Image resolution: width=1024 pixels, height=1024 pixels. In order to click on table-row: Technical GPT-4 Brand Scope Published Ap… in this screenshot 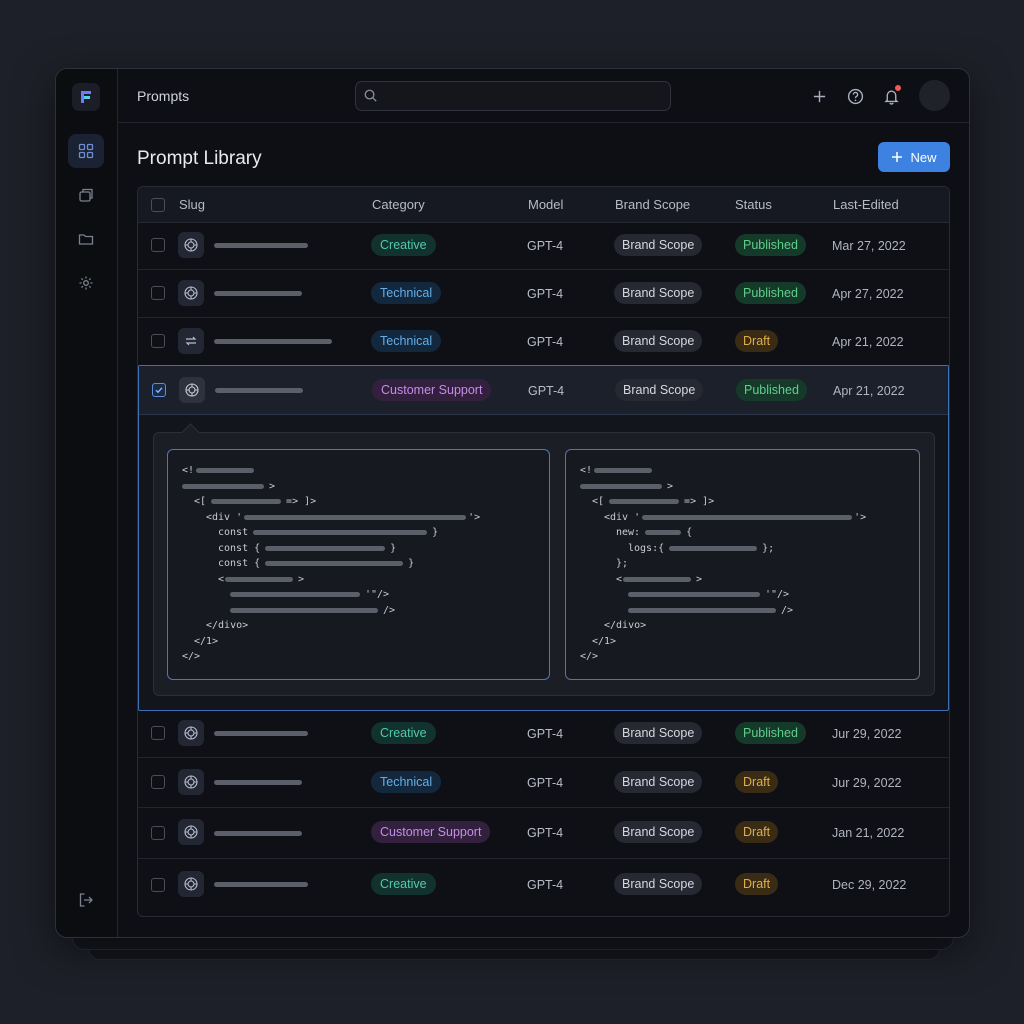, I will do `click(543, 293)`.